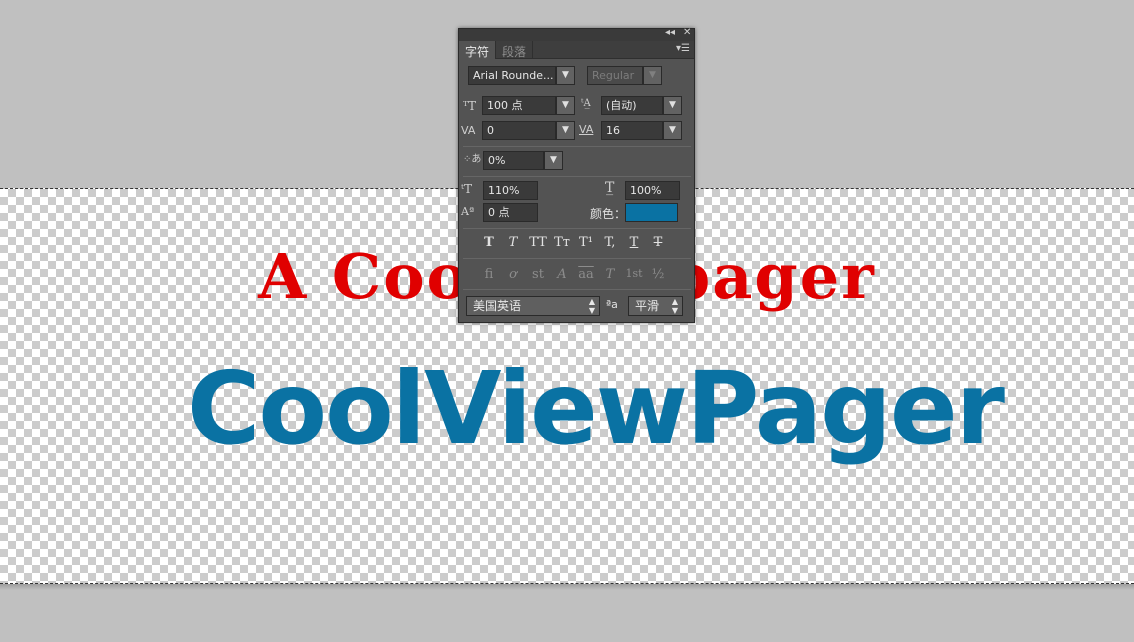 The width and height of the screenshot is (1134, 642). What do you see at coordinates (472, 159) in the screenshot?
I see `tsume-icon: ⁘あ` at bounding box center [472, 159].